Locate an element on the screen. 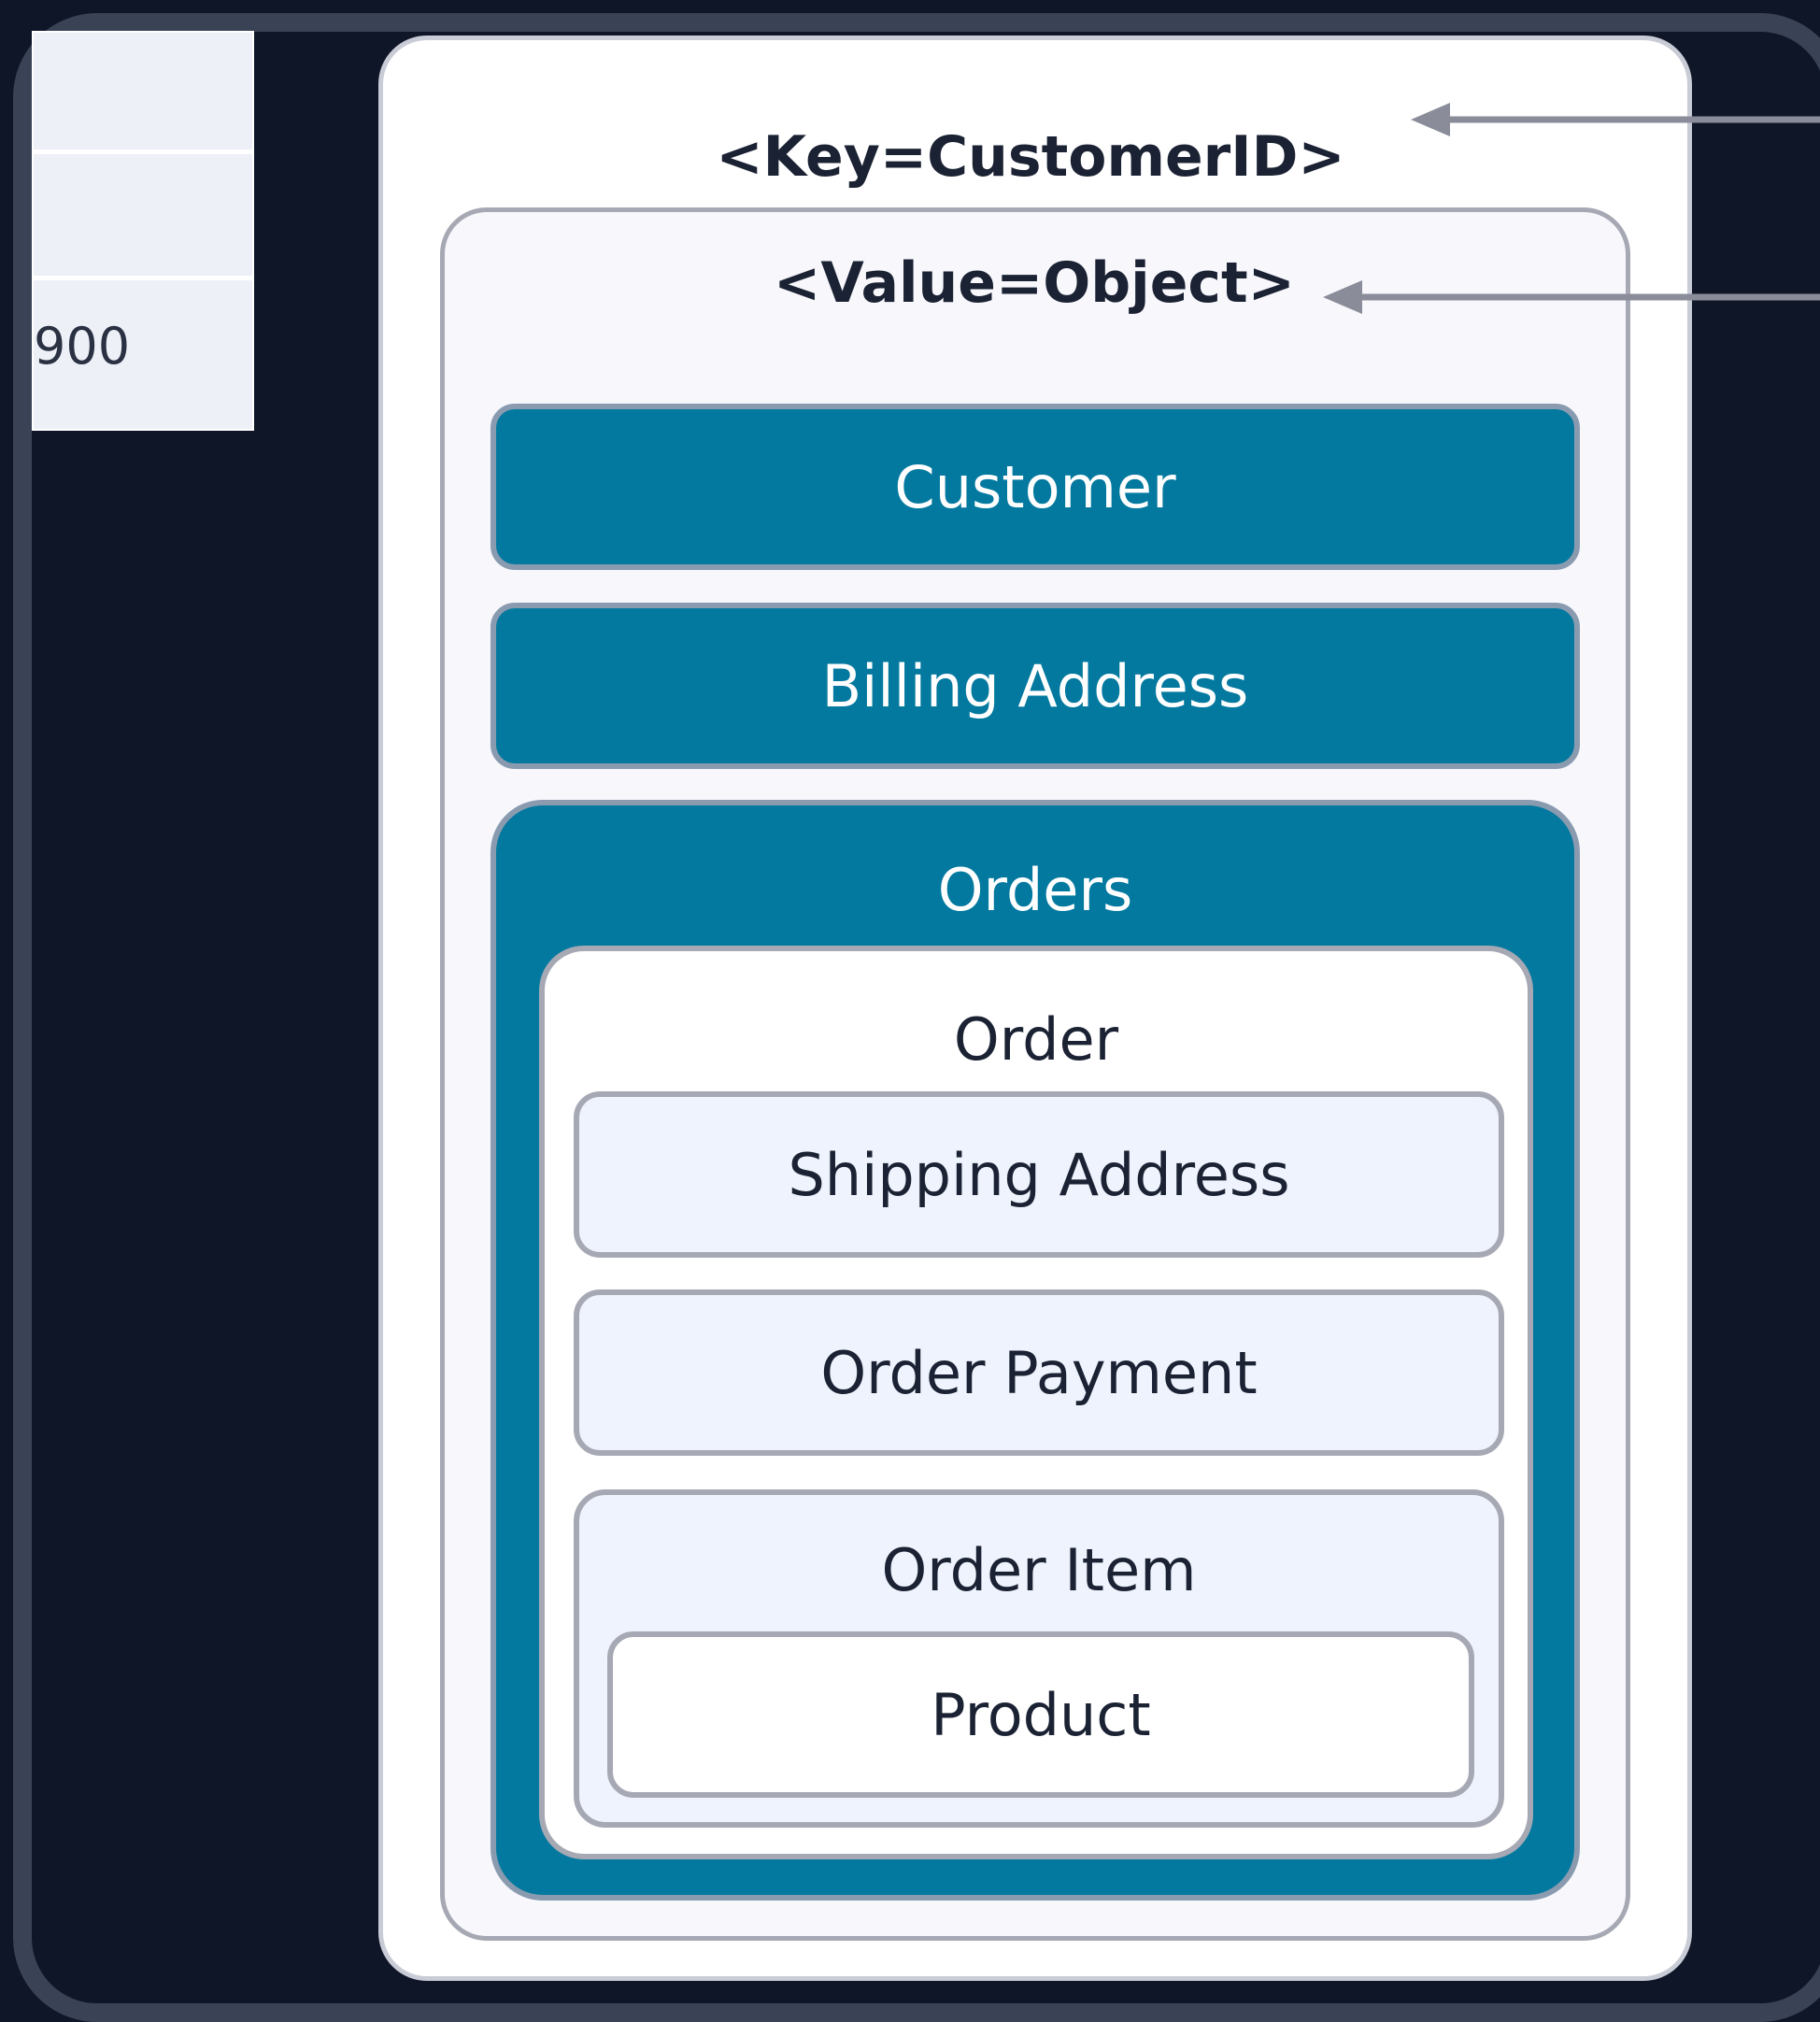  key-arrow is located at coordinates (1615, 119).